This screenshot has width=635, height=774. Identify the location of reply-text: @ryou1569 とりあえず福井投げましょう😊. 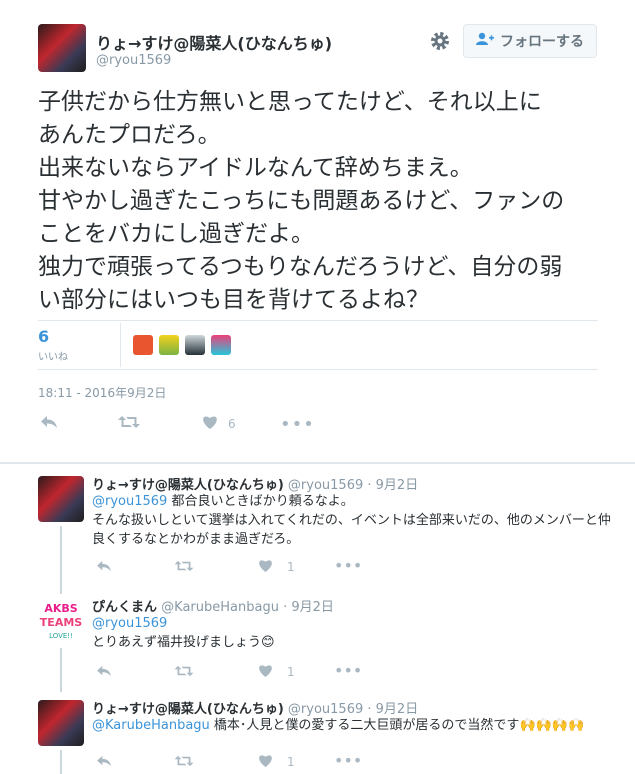
(356, 633).